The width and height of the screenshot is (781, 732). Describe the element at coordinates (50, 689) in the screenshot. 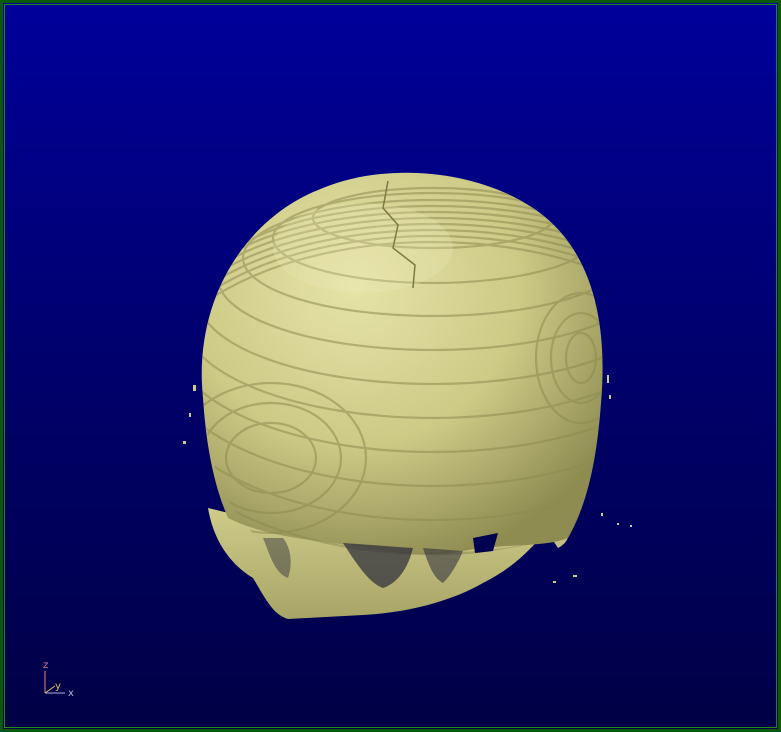

I see `y-axis-line` at that location.